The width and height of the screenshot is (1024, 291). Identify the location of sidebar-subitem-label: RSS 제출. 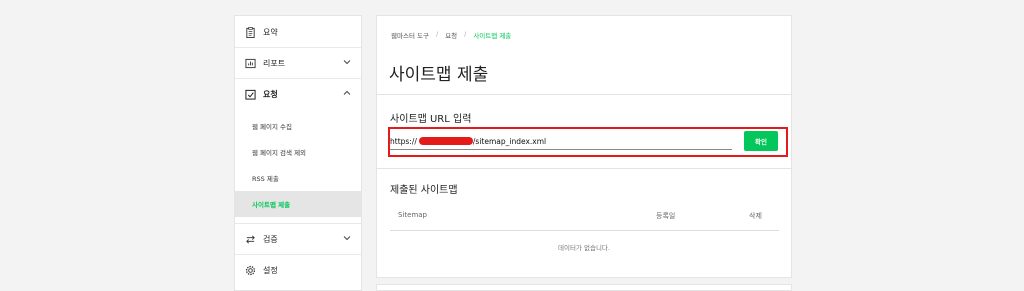
(265, 179).